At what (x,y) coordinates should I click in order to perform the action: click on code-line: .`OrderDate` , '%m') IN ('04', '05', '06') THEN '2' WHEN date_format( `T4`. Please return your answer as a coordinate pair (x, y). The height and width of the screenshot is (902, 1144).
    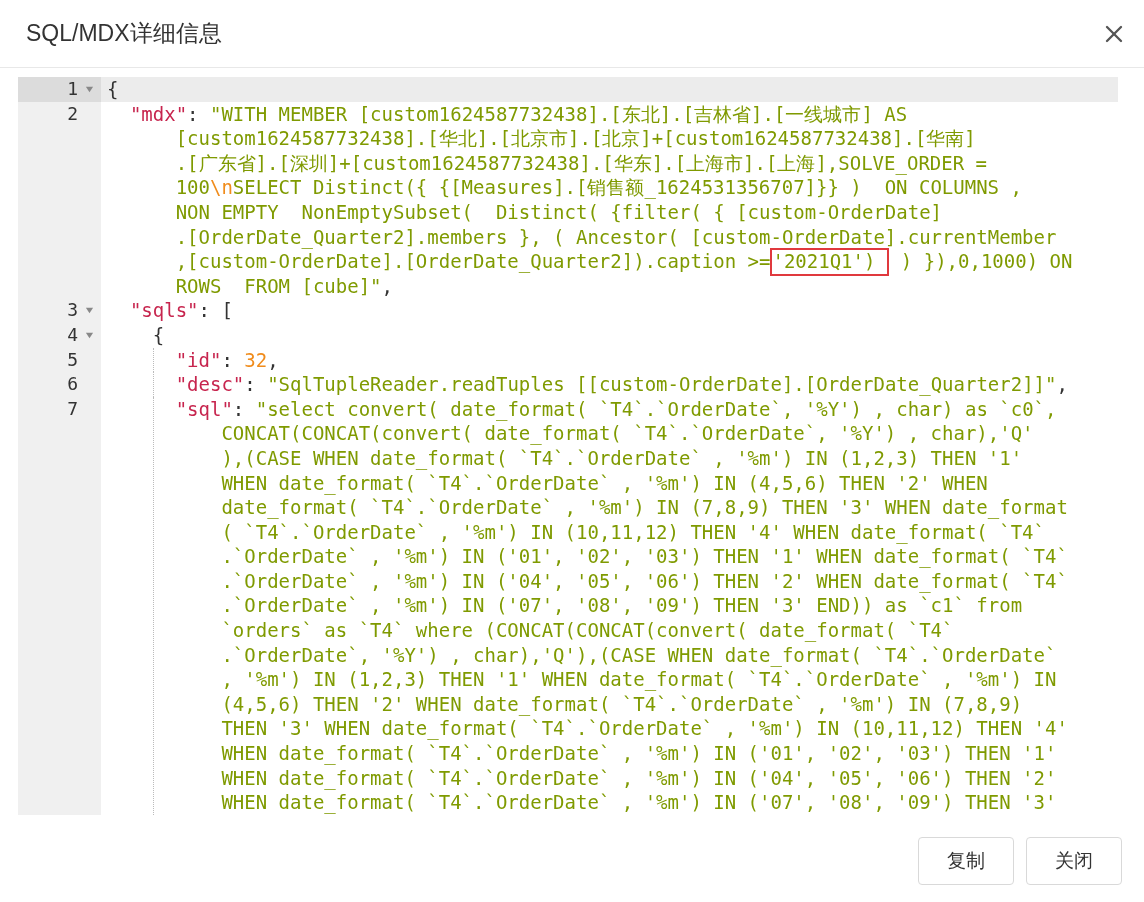
    Looking at the image, I should click on (644, 580).